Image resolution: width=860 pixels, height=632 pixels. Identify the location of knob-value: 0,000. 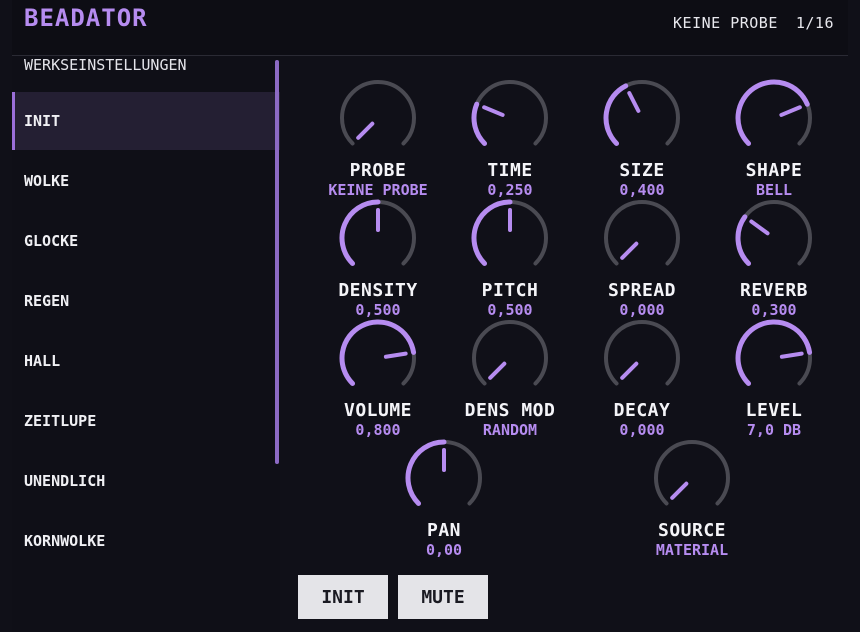
(642, 310).